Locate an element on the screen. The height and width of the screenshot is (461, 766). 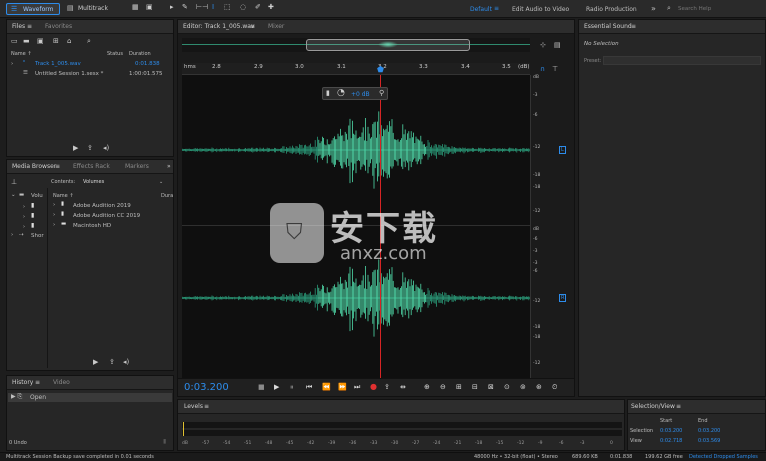
razor-tool-icon: ✎ is located at coordinates (185, 7).